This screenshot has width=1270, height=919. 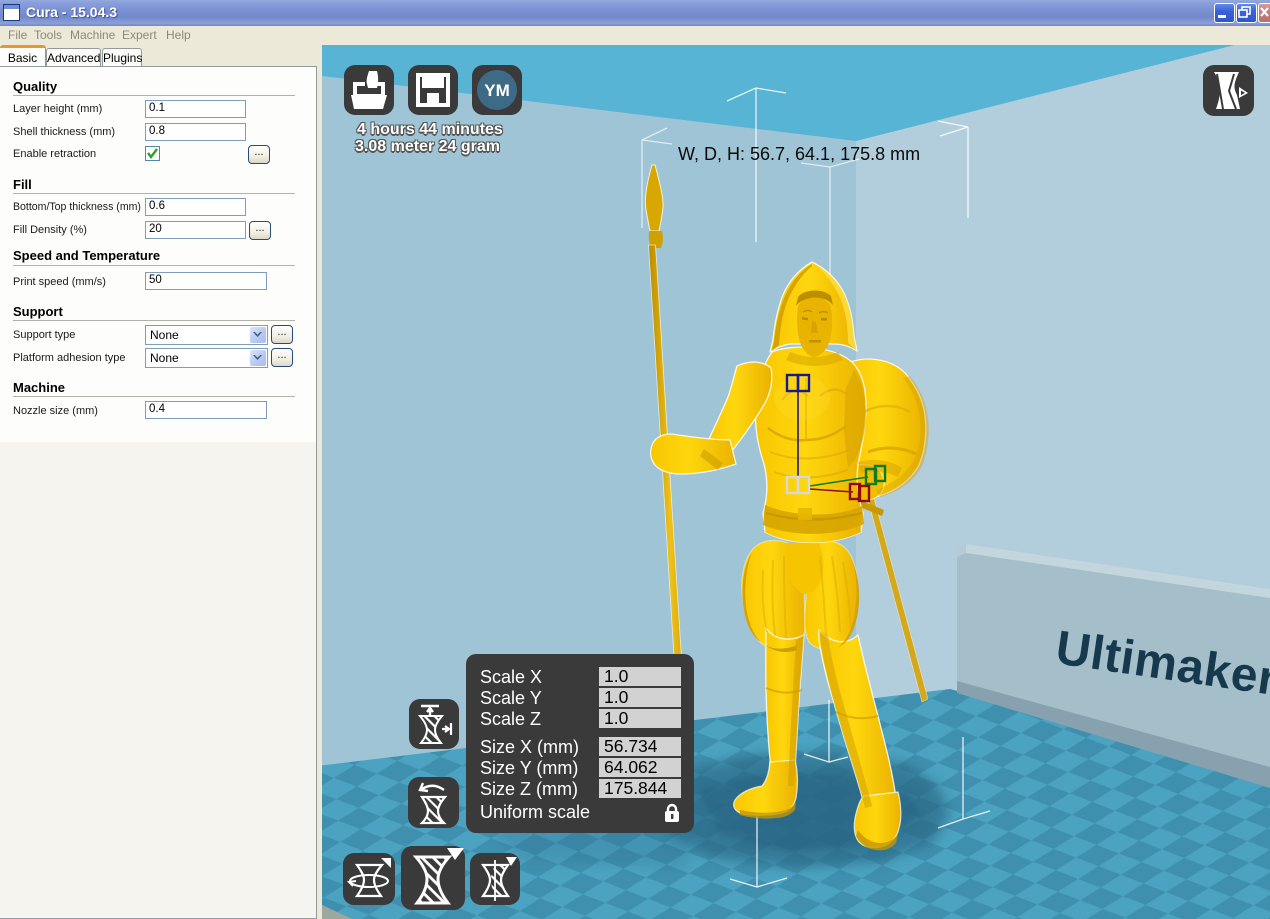 I want to click on svg-text: YM, so click(x=497, y=90).